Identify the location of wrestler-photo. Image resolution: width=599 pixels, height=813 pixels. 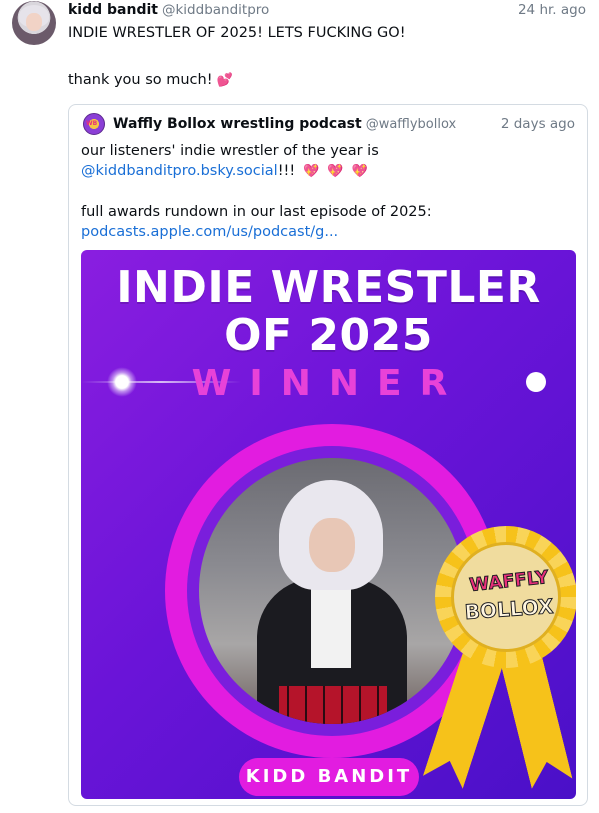
(332, 591).